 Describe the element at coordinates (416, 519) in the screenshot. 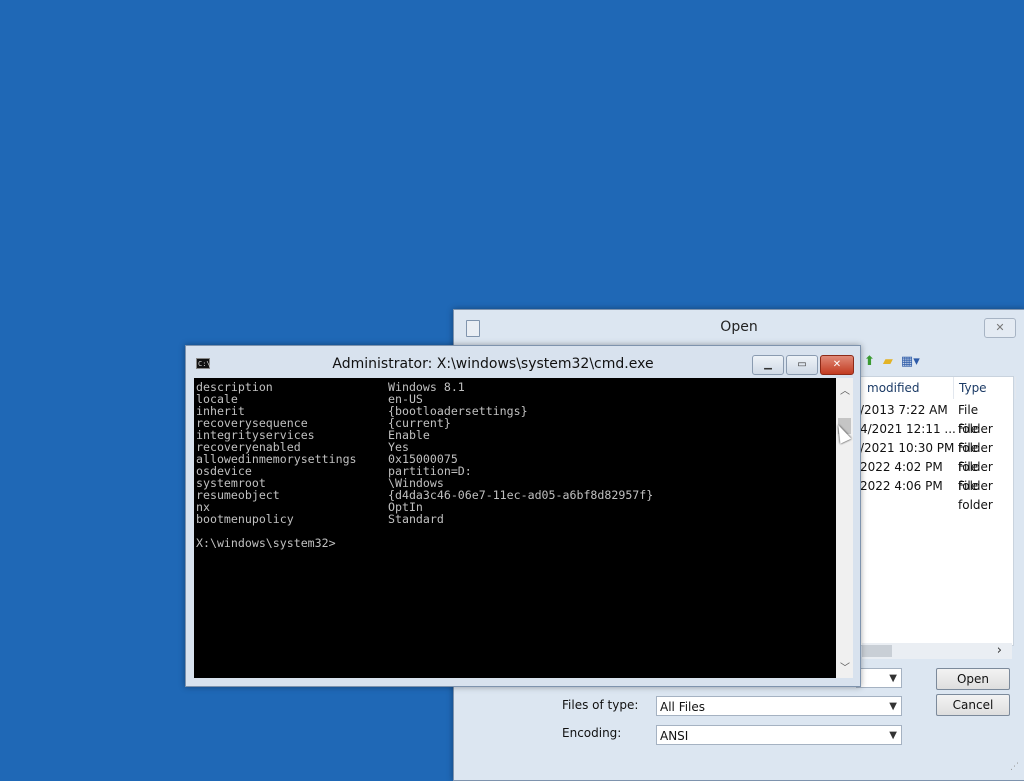

I see `console-value: Standard` at that location.